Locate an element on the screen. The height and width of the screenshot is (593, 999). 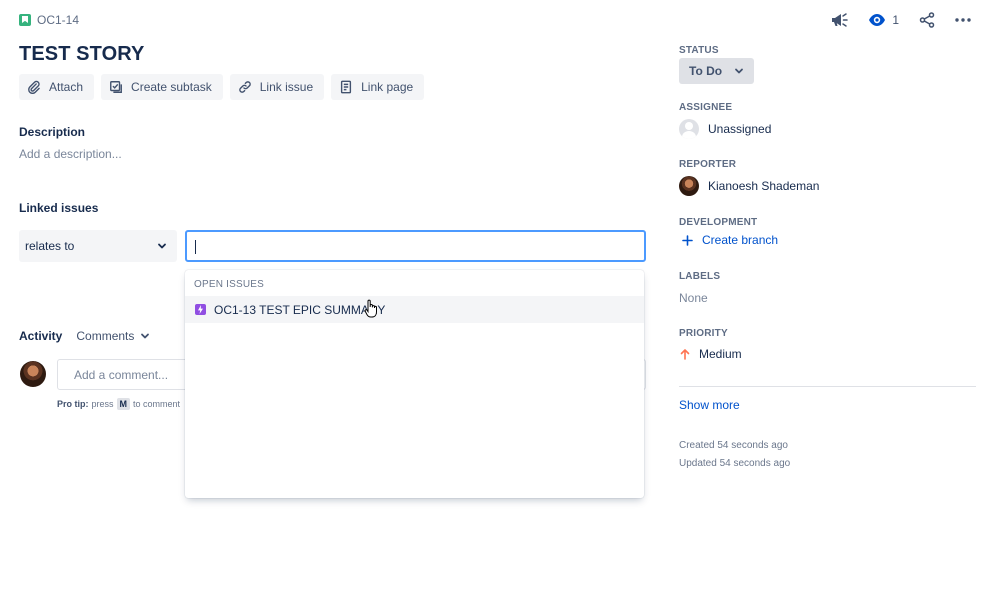
link-issue-label: Link issue is located at coordinates (286, 87).